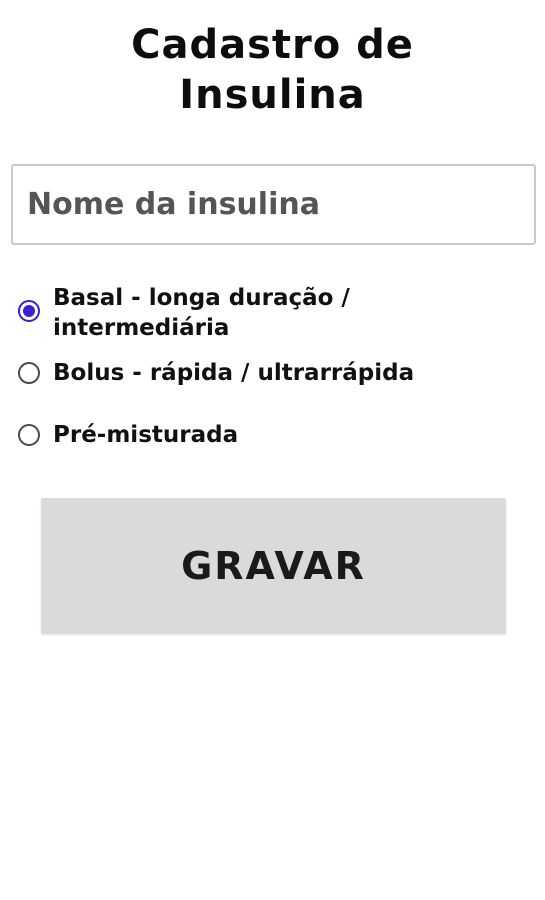 Image resolution: width=545 pixels, height=900 pixels. Describe the element at coordinates (250, 435) in the screenshot. I see `radio-option-premixed: Pré-misturada` at that location.